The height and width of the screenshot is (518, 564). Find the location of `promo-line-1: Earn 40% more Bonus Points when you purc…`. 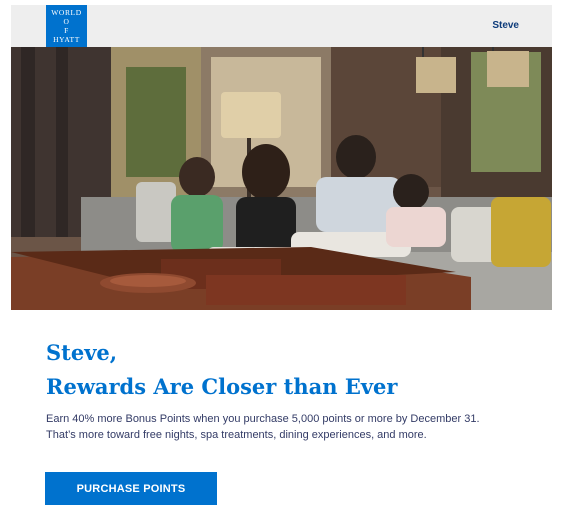

promo-line-1: Earn 40% more Bonus Points when you purc… is located at coordinates (263, 419).